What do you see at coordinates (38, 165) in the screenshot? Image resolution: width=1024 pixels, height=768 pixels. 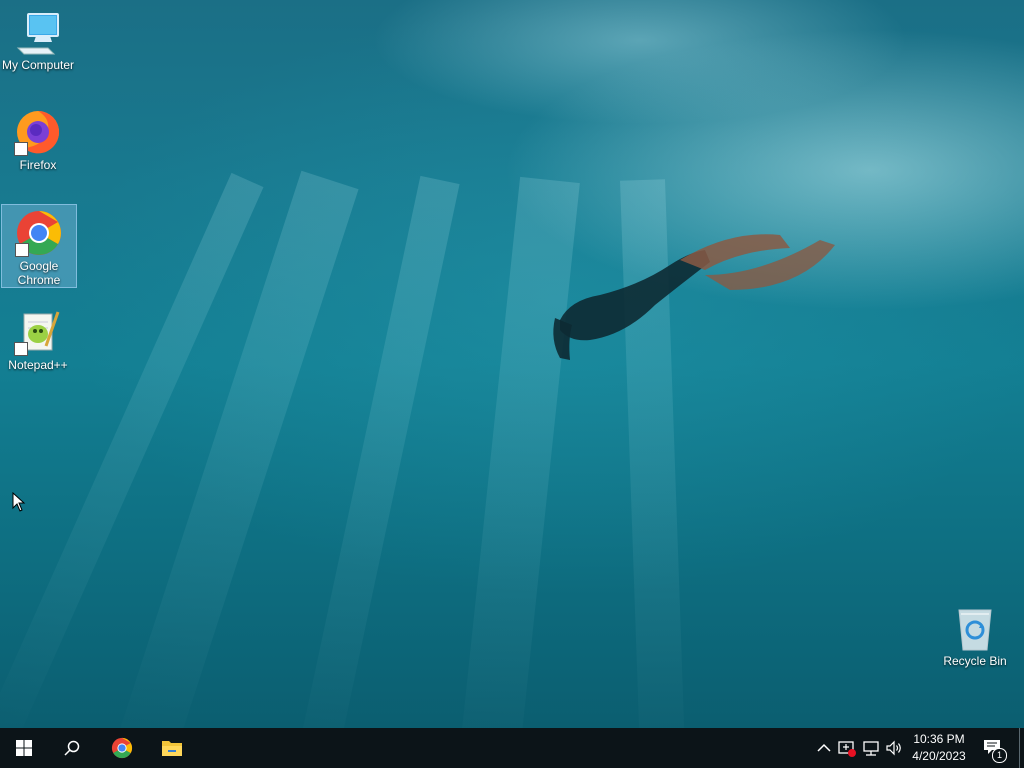 I see `icon-label: Firefox` at bounding box center [38, 165].